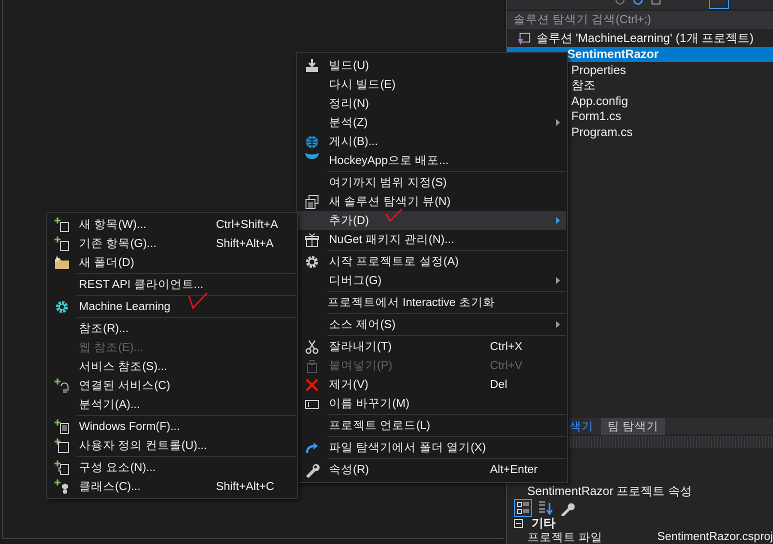  Describe the element at coordinates (312, 448) in the screenshot. I see `curved-arrow-icon` at that location.